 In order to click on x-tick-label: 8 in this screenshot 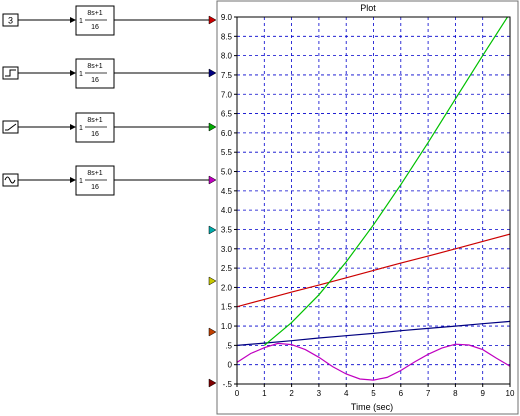, I will do `click(455, 393)`.